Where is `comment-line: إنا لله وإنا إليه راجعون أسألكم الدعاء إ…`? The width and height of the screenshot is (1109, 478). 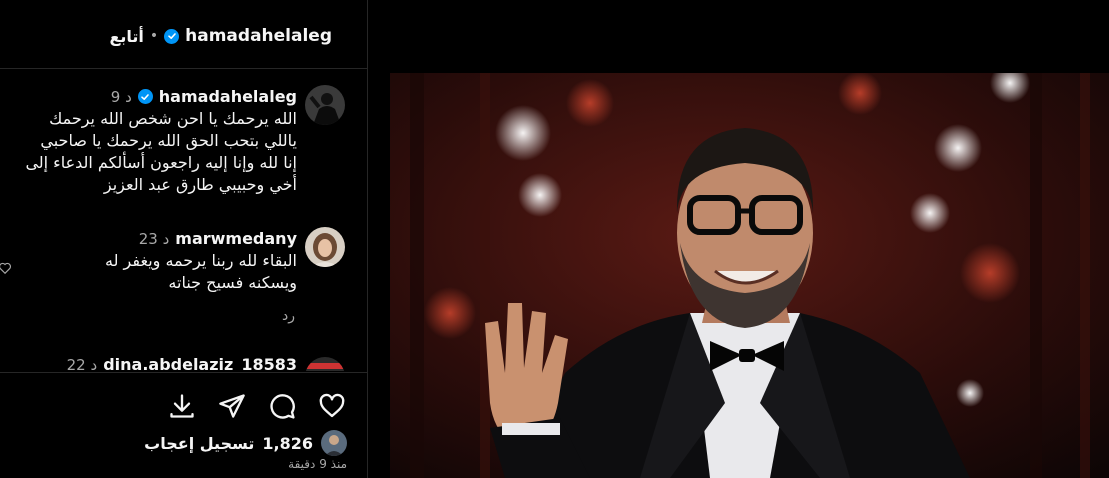 comment-line: إنا لله وإنا إليه راجعون أسألكم الدعاء إ… is located at coordinates (161, 162).